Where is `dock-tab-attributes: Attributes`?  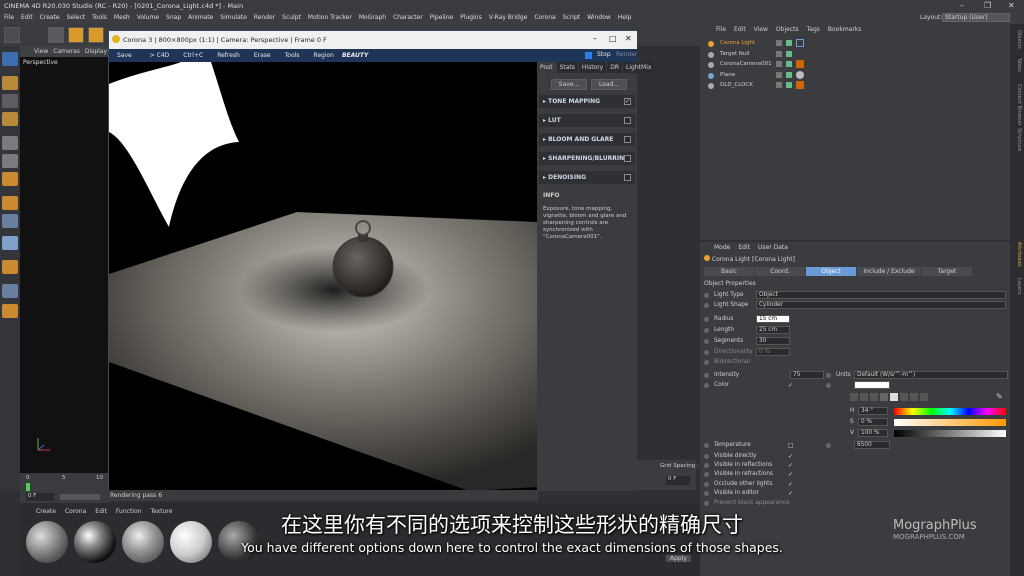
dock-tab-attributes: Attributes is located at coordinates (1017, 254).